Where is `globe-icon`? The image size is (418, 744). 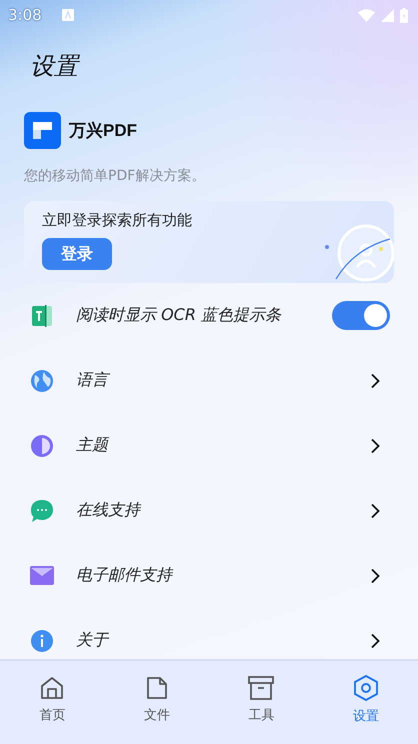 globe-icon is located at coordinates (42, 380).